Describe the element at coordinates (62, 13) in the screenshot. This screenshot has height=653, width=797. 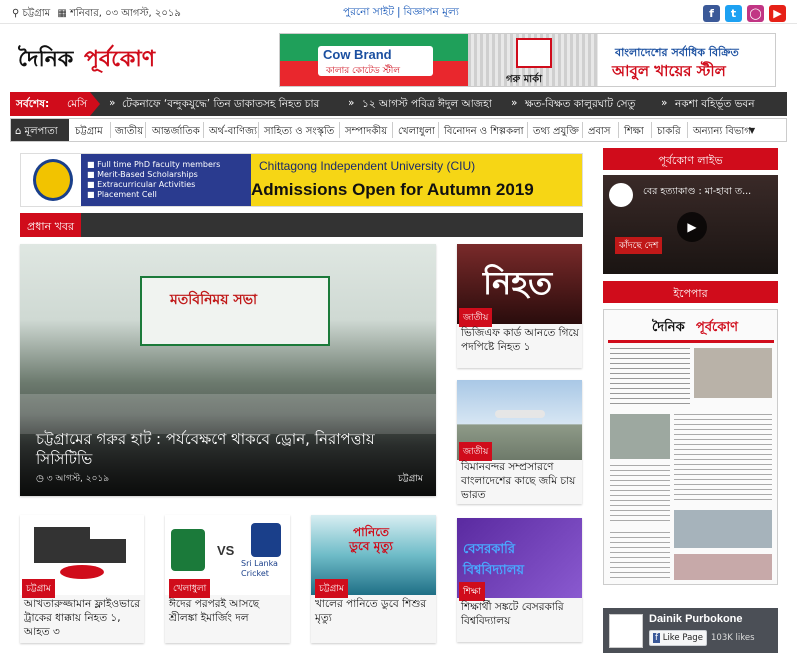
I see `calendar-icon: ▦` at that location.